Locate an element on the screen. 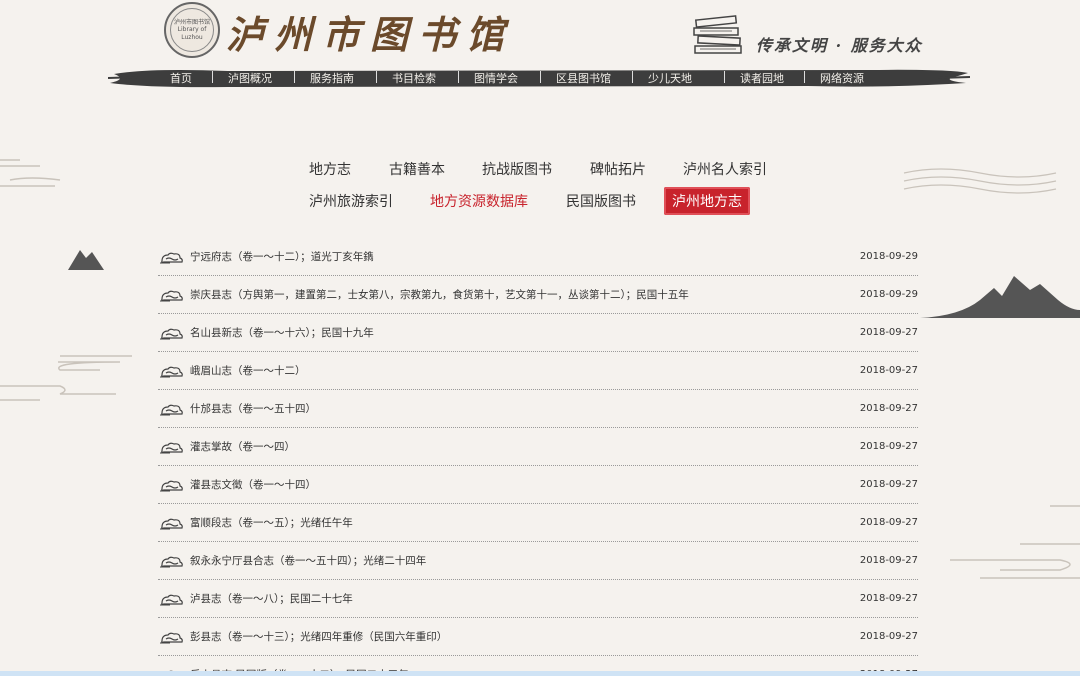 This screenshot has width=1080, height=676. list-item-title: 彭县志（卷一～十三）；光绪四年重修（民国六年重印） is located at coordinates (519, 636).